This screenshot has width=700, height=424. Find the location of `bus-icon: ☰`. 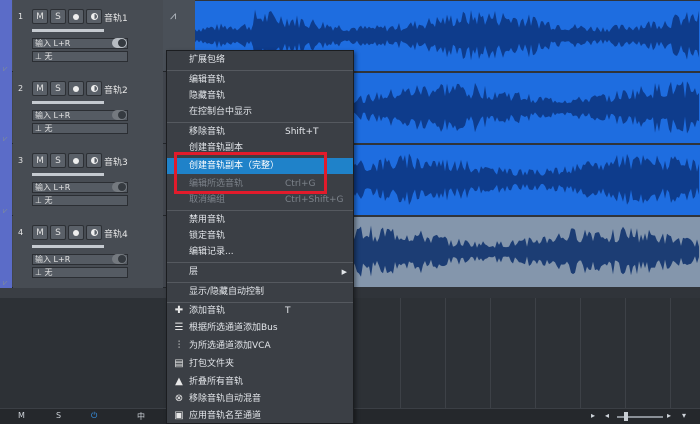

bus-icon: ☰ is located at coordinates (179, 327).